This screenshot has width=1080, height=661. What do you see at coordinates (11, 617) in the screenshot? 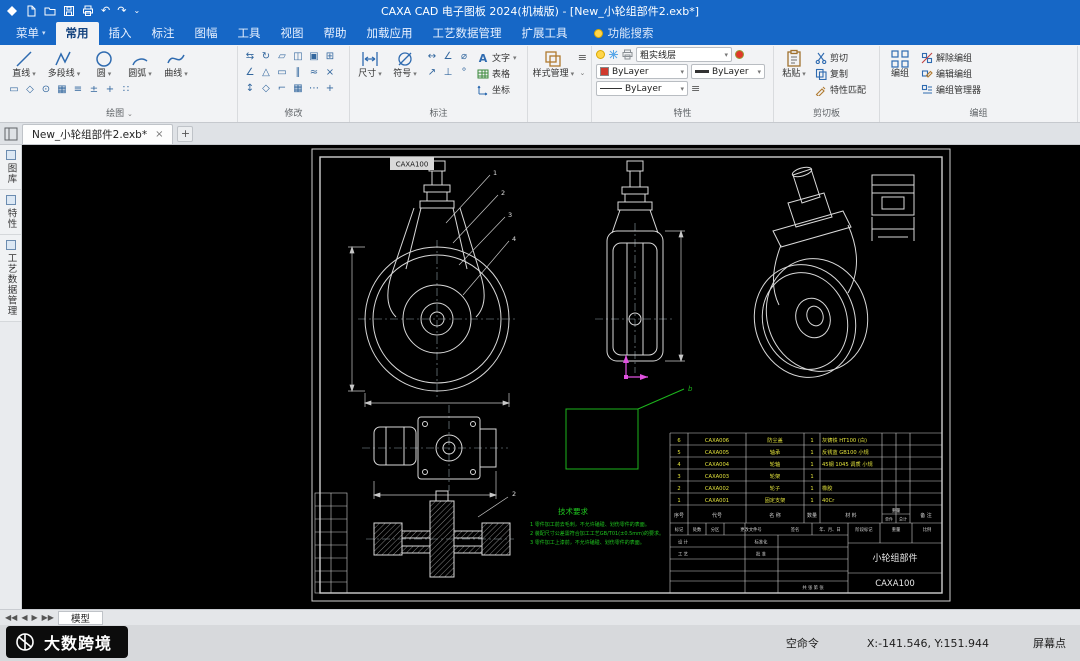
I see `first-sheet-icon: ◀◀` at bounding box center [11, 617].